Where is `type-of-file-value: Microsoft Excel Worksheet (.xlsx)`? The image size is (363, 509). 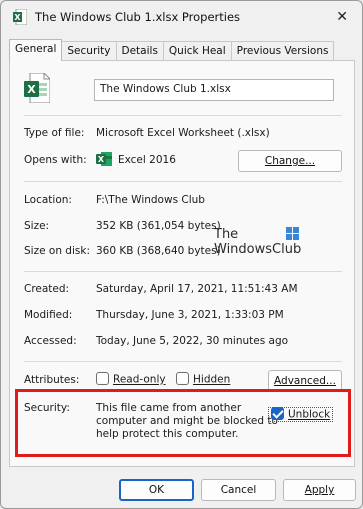 type-of-file-value: Microsoft Excel Worksheet (.xlsx) is located at coordinates (183, 133).